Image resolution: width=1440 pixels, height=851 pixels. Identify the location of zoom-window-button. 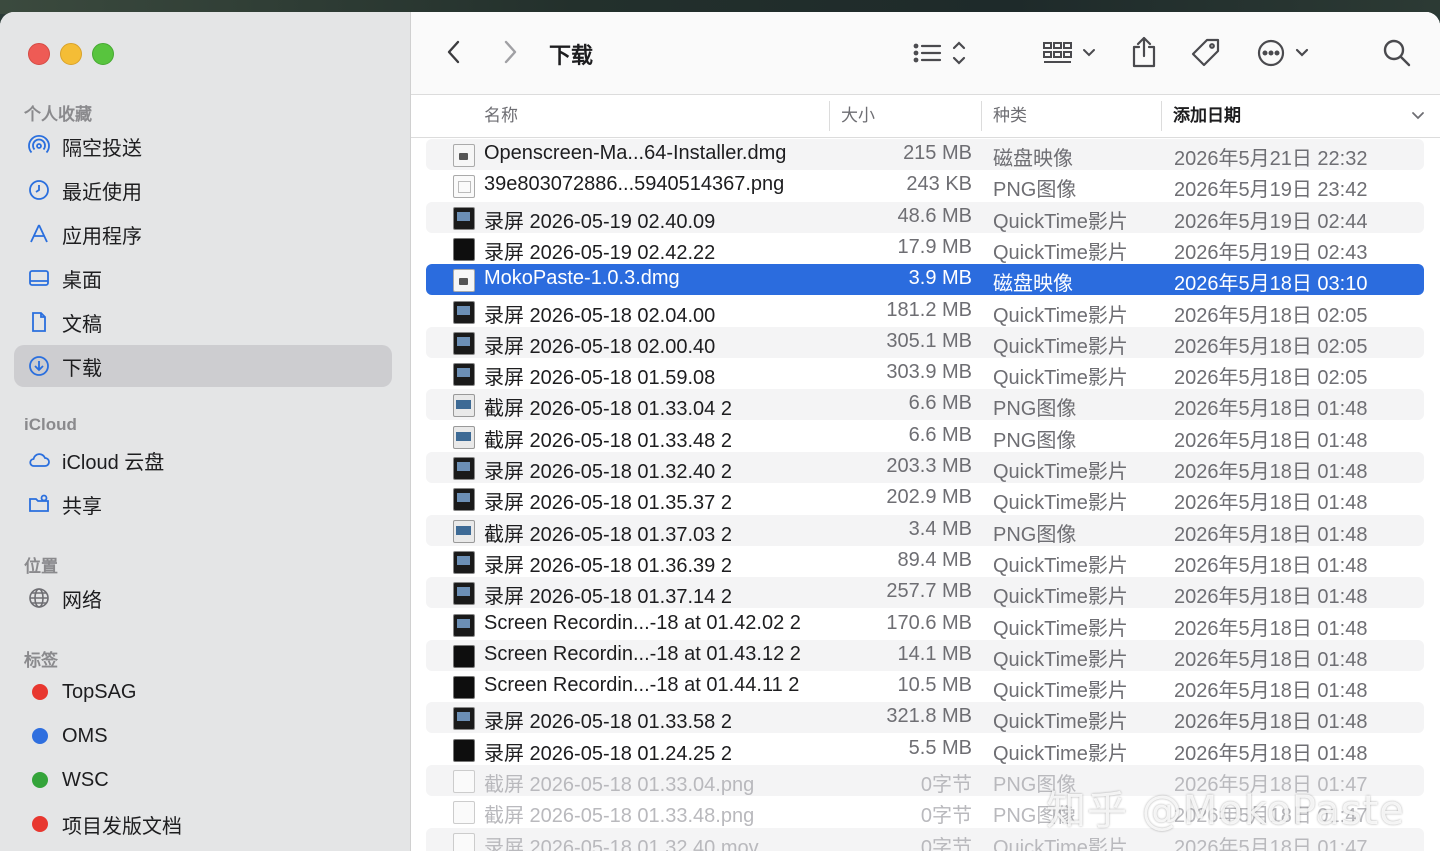
(103, 54).